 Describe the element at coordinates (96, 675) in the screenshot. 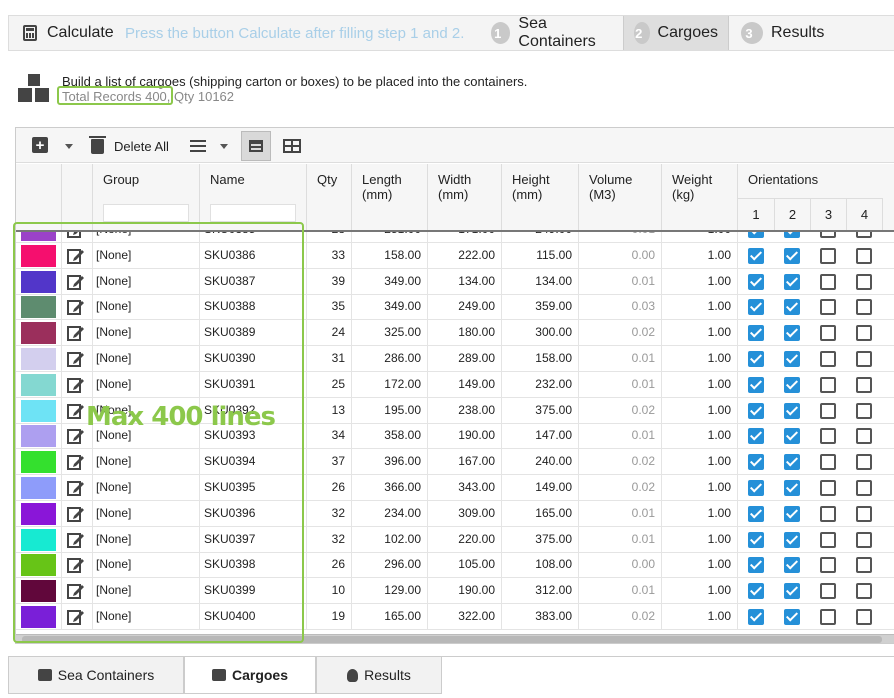

I see `tab-sea-containers: Sea Containers` at that location.